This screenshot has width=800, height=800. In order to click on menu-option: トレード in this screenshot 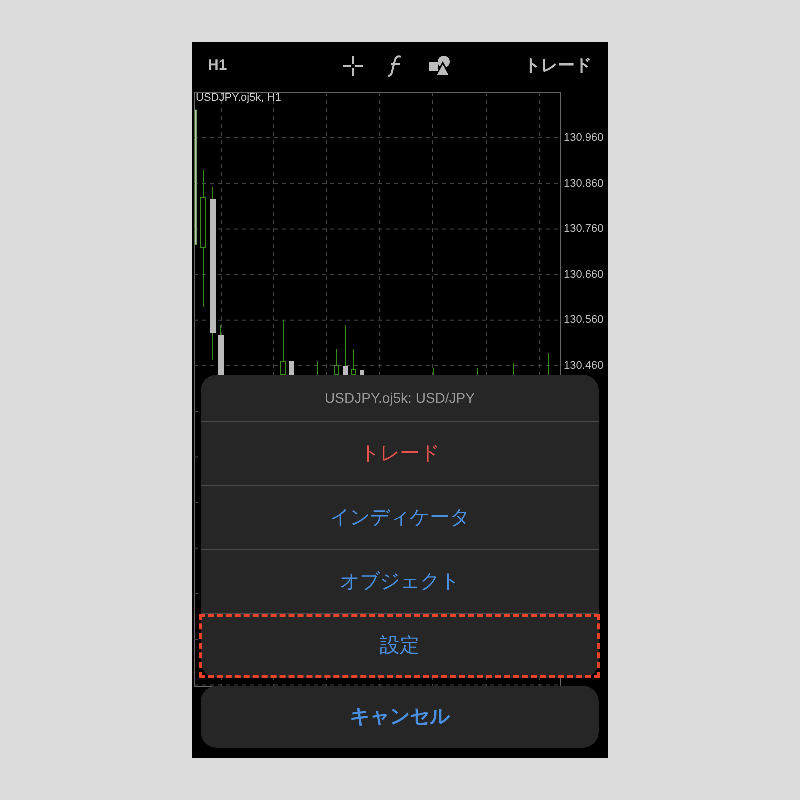, I will do `click(400, 453)`.